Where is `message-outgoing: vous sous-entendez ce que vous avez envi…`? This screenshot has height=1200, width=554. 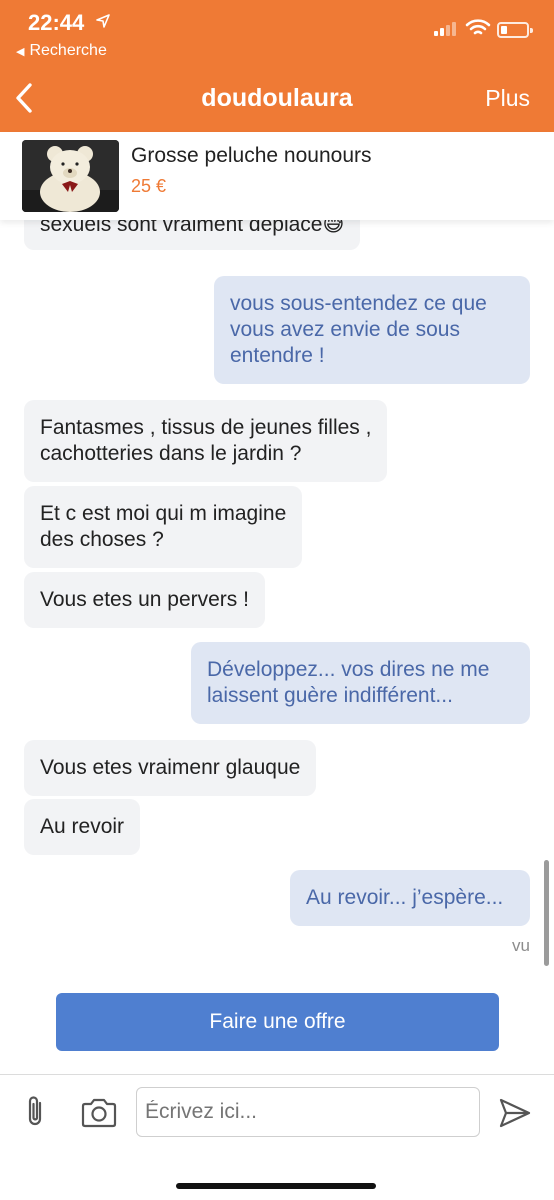
message-outgoing: vous sous-entendez ce que vous avez envi… is located at coordinates (372, 330).